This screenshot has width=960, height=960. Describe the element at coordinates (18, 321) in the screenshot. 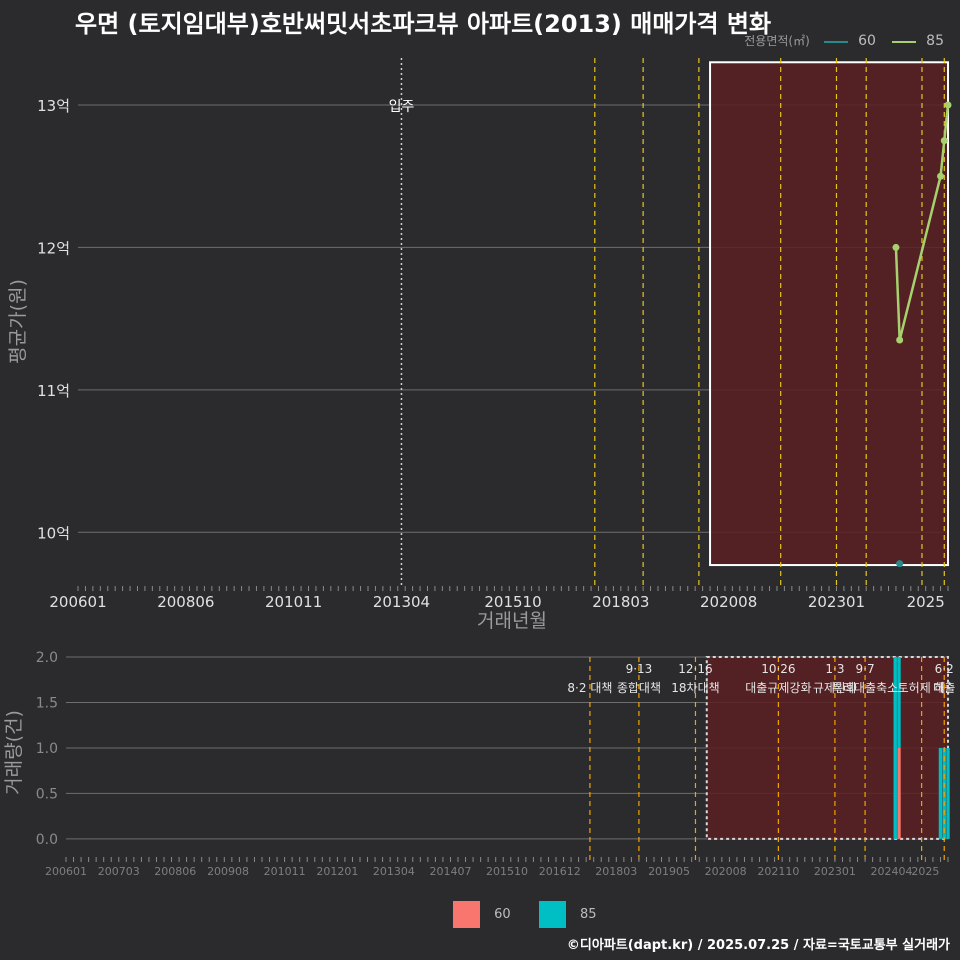

I see `price-y-axis-title: 평균가(원)` at that location.